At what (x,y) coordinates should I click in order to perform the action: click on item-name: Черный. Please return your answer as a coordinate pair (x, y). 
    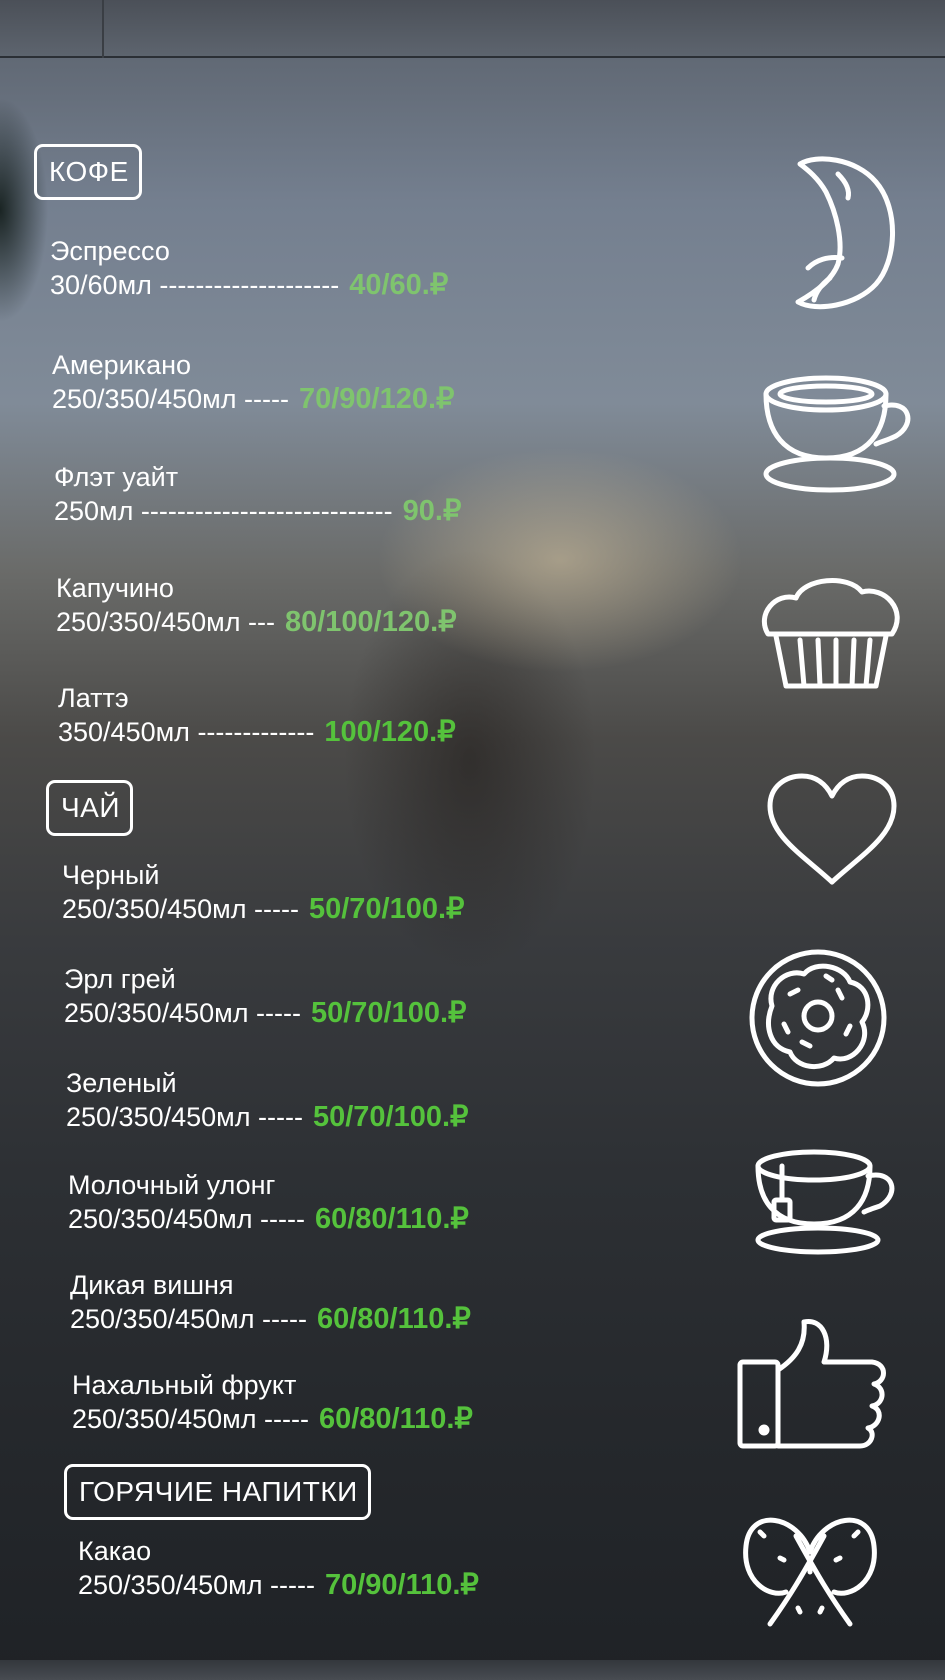
    Looking at the image, I should click on (111, 875).